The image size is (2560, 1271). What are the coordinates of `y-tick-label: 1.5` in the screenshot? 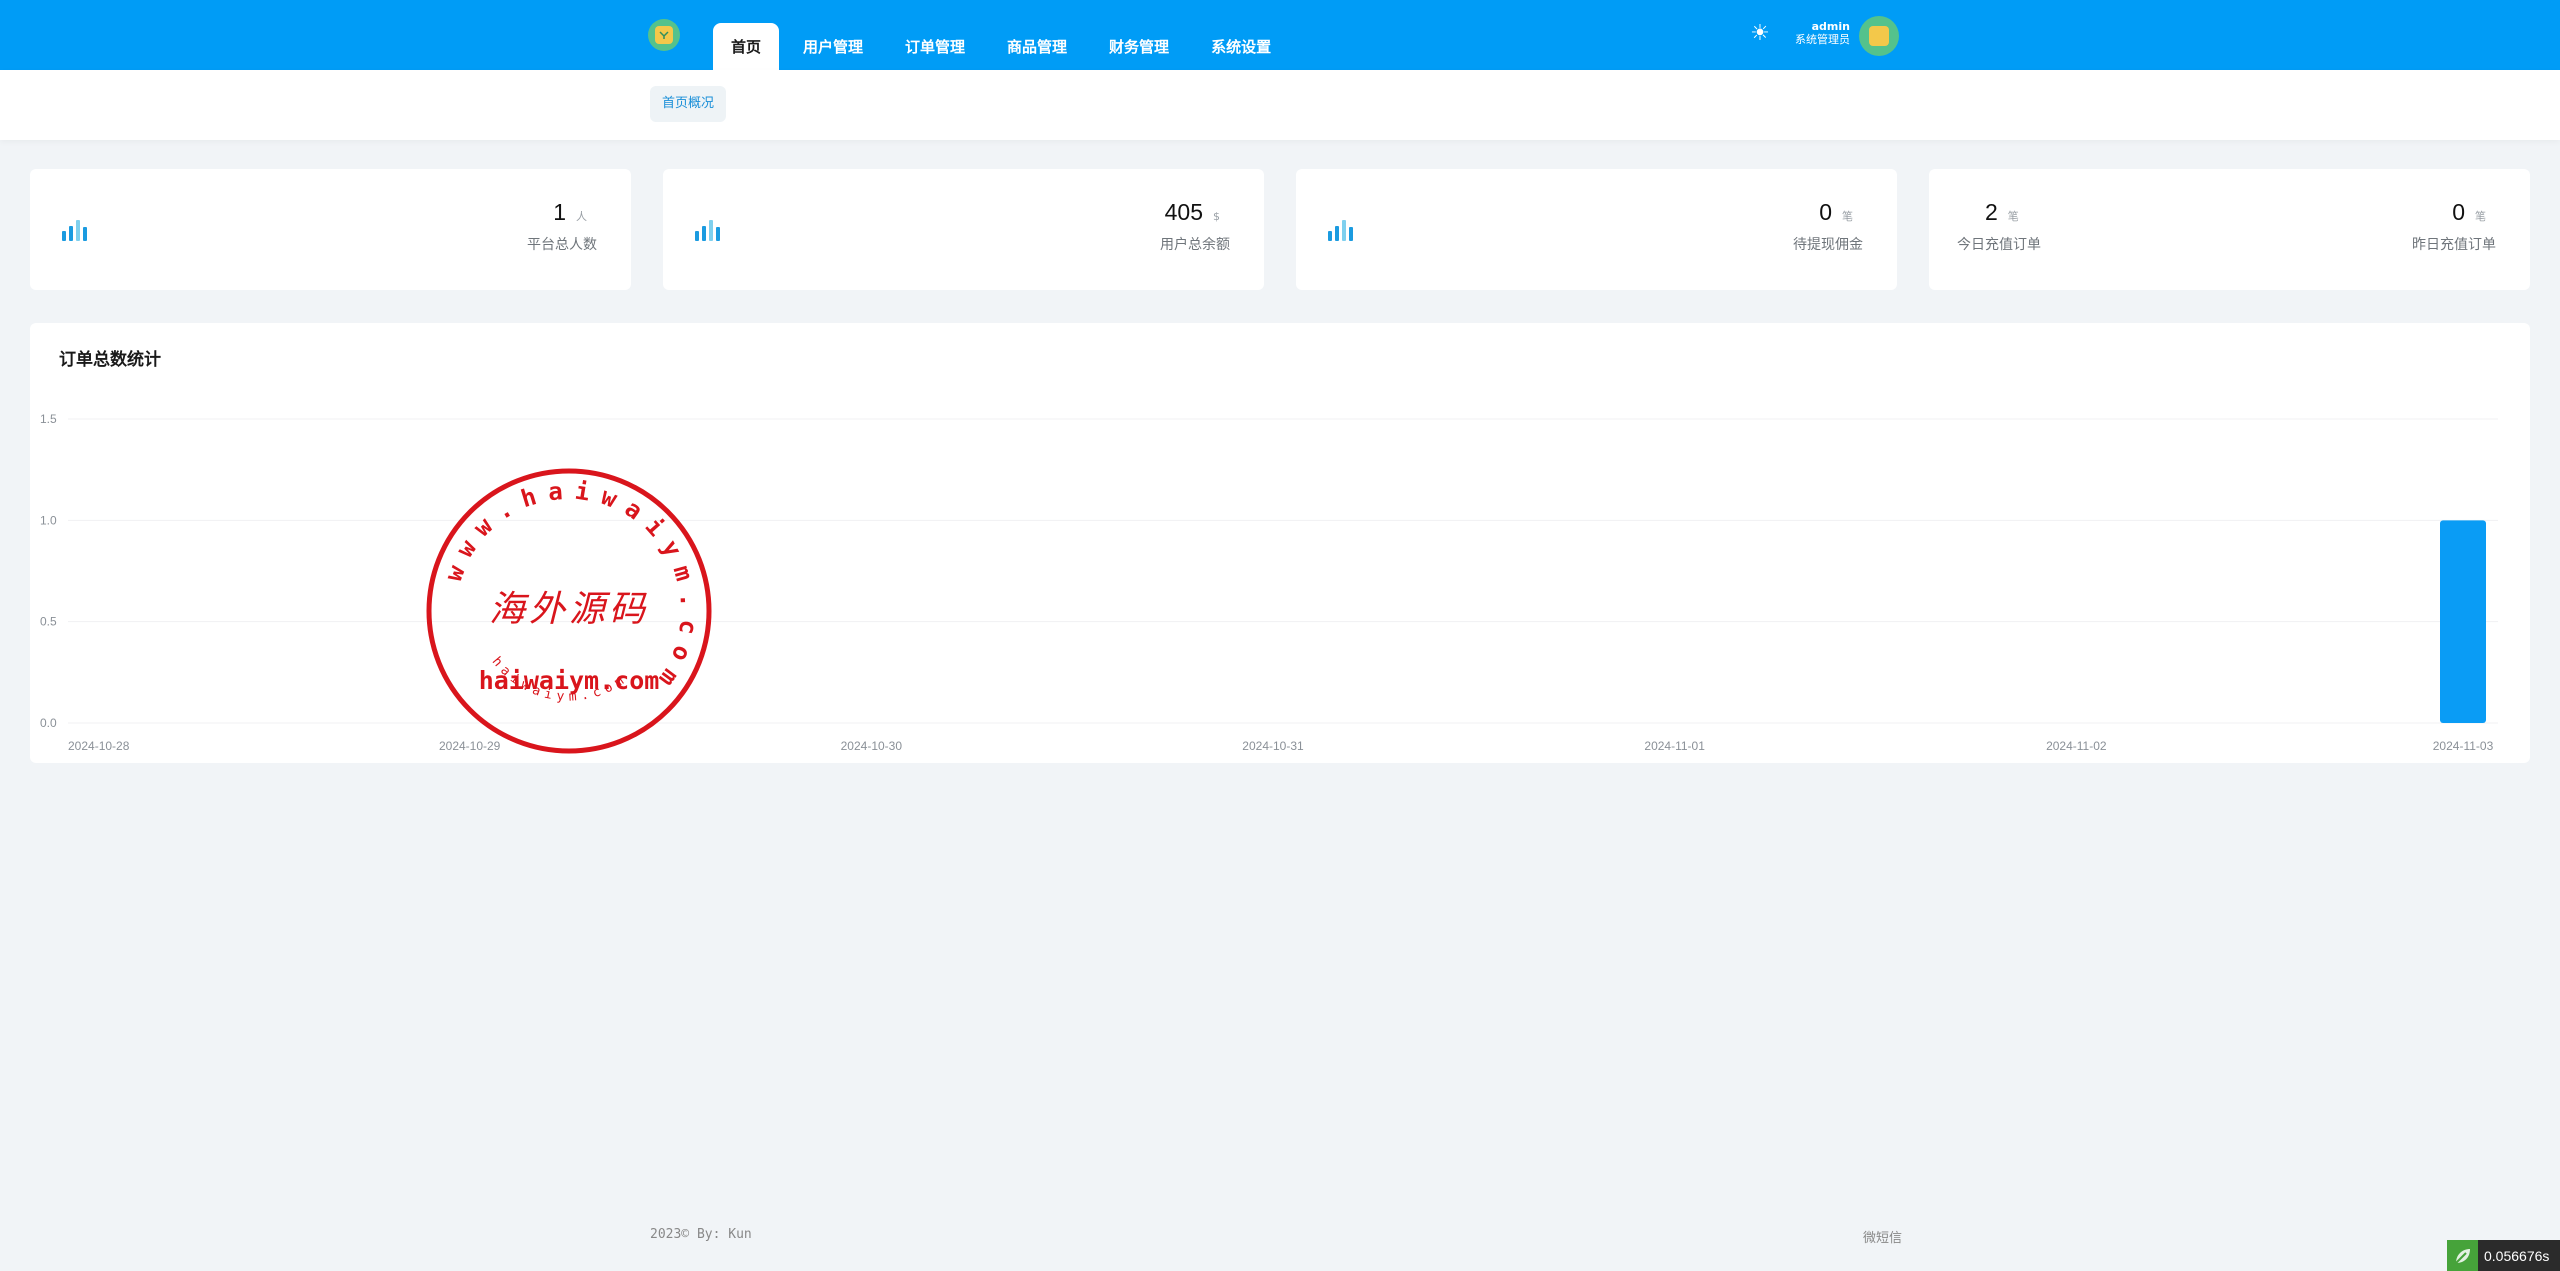 It's located at (48, 419).